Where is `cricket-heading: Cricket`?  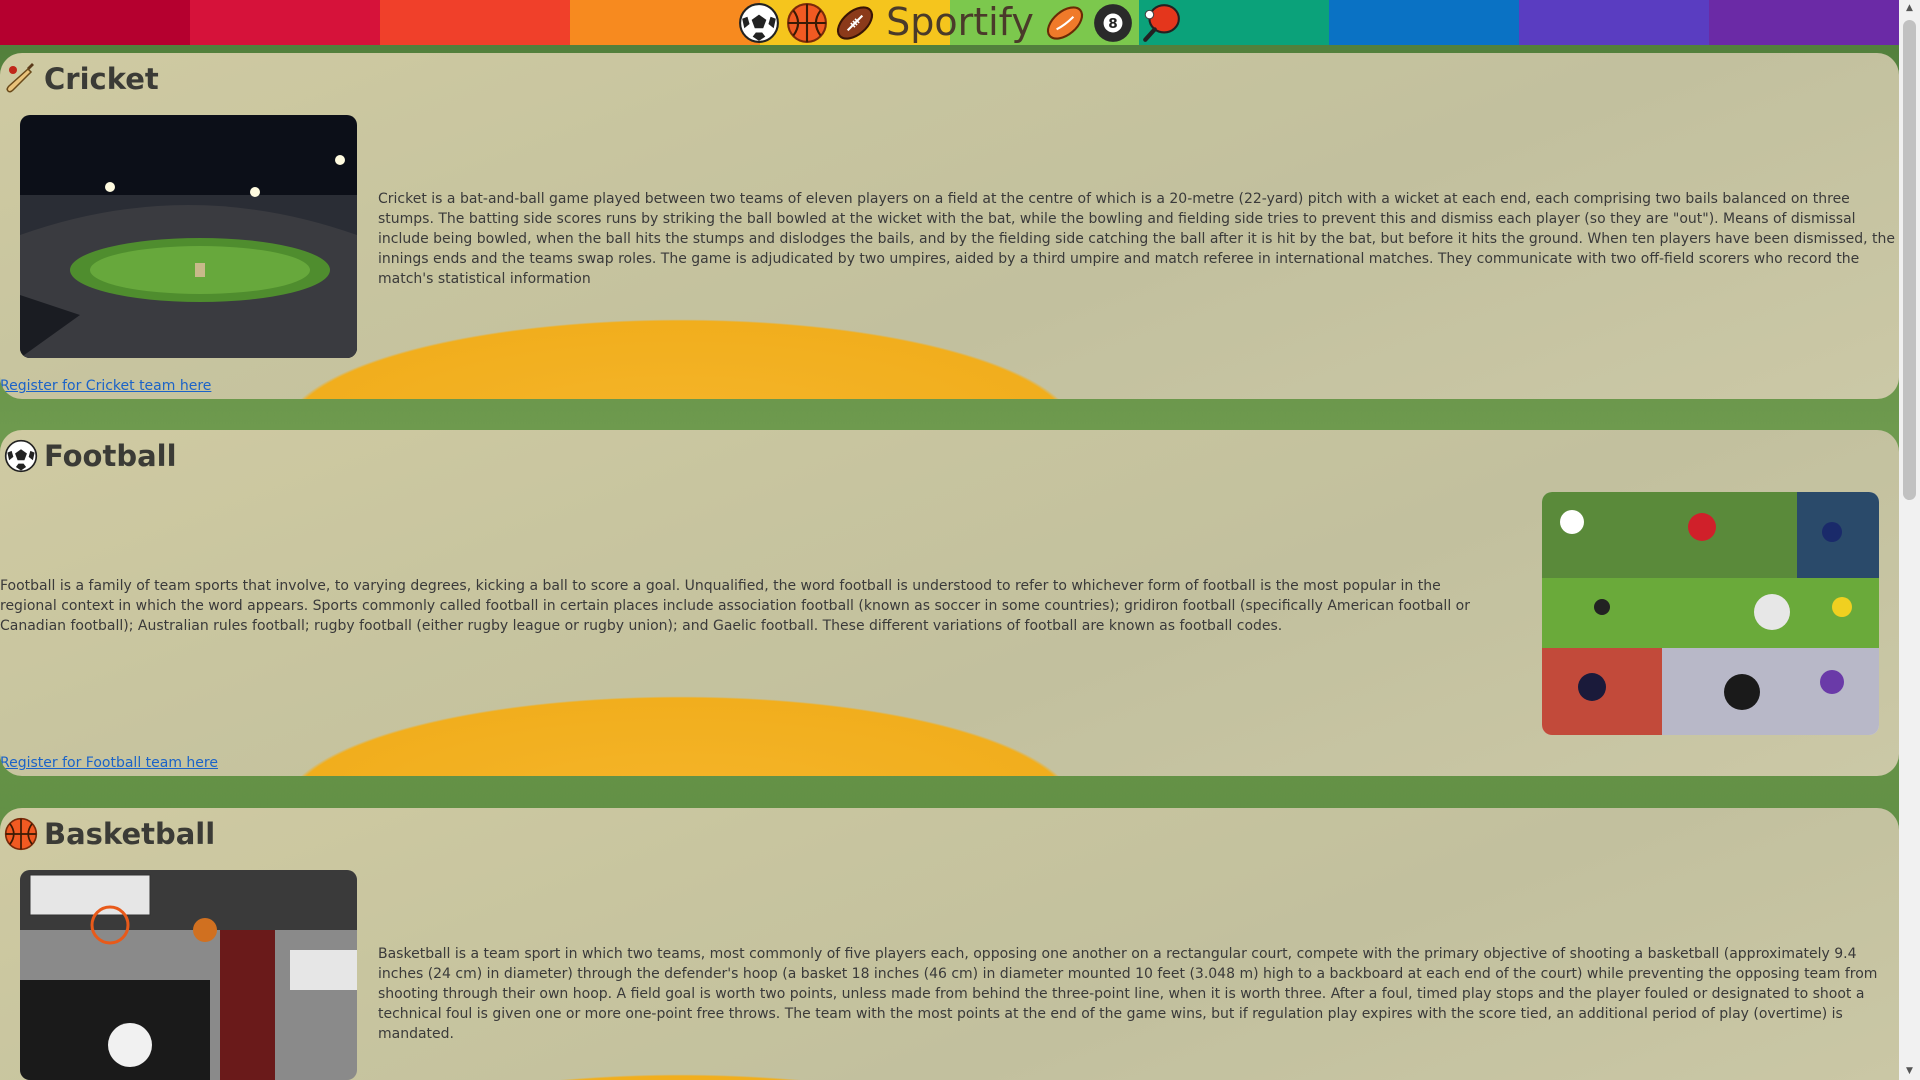
cricket-heading: Cricket is located at coordinates (81, 79).